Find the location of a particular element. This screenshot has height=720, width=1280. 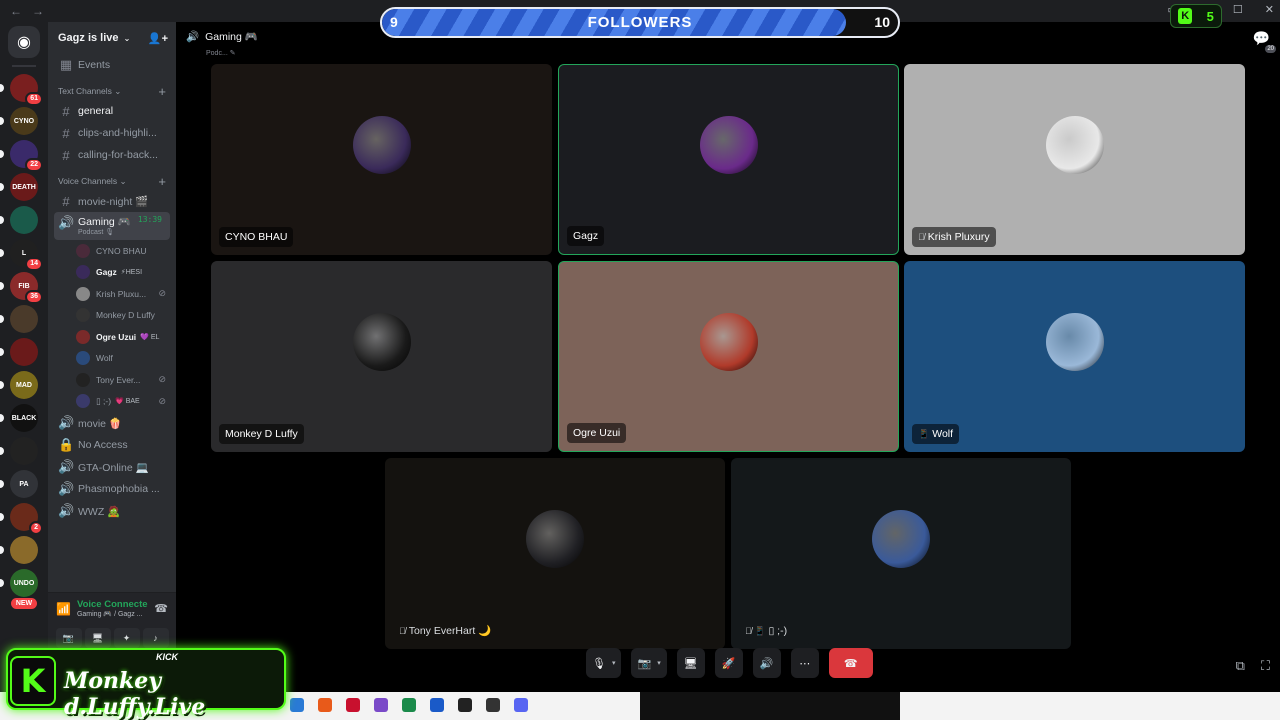

participant-tile: 🎙̸ Tony EverHart 🌙 is located at coordinates (555, 553).